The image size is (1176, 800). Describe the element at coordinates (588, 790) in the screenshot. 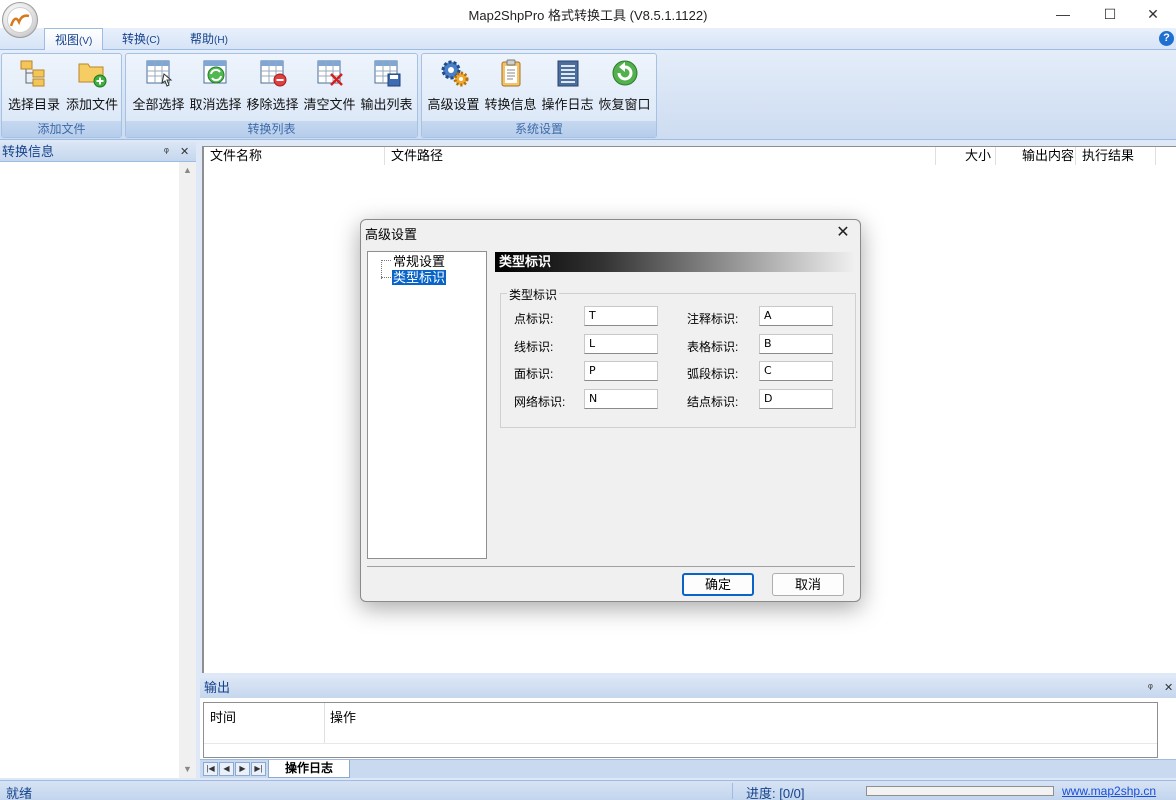

I see `status-bar: 就绪 进度: [0/0] www.map2shp.cn` at that location.